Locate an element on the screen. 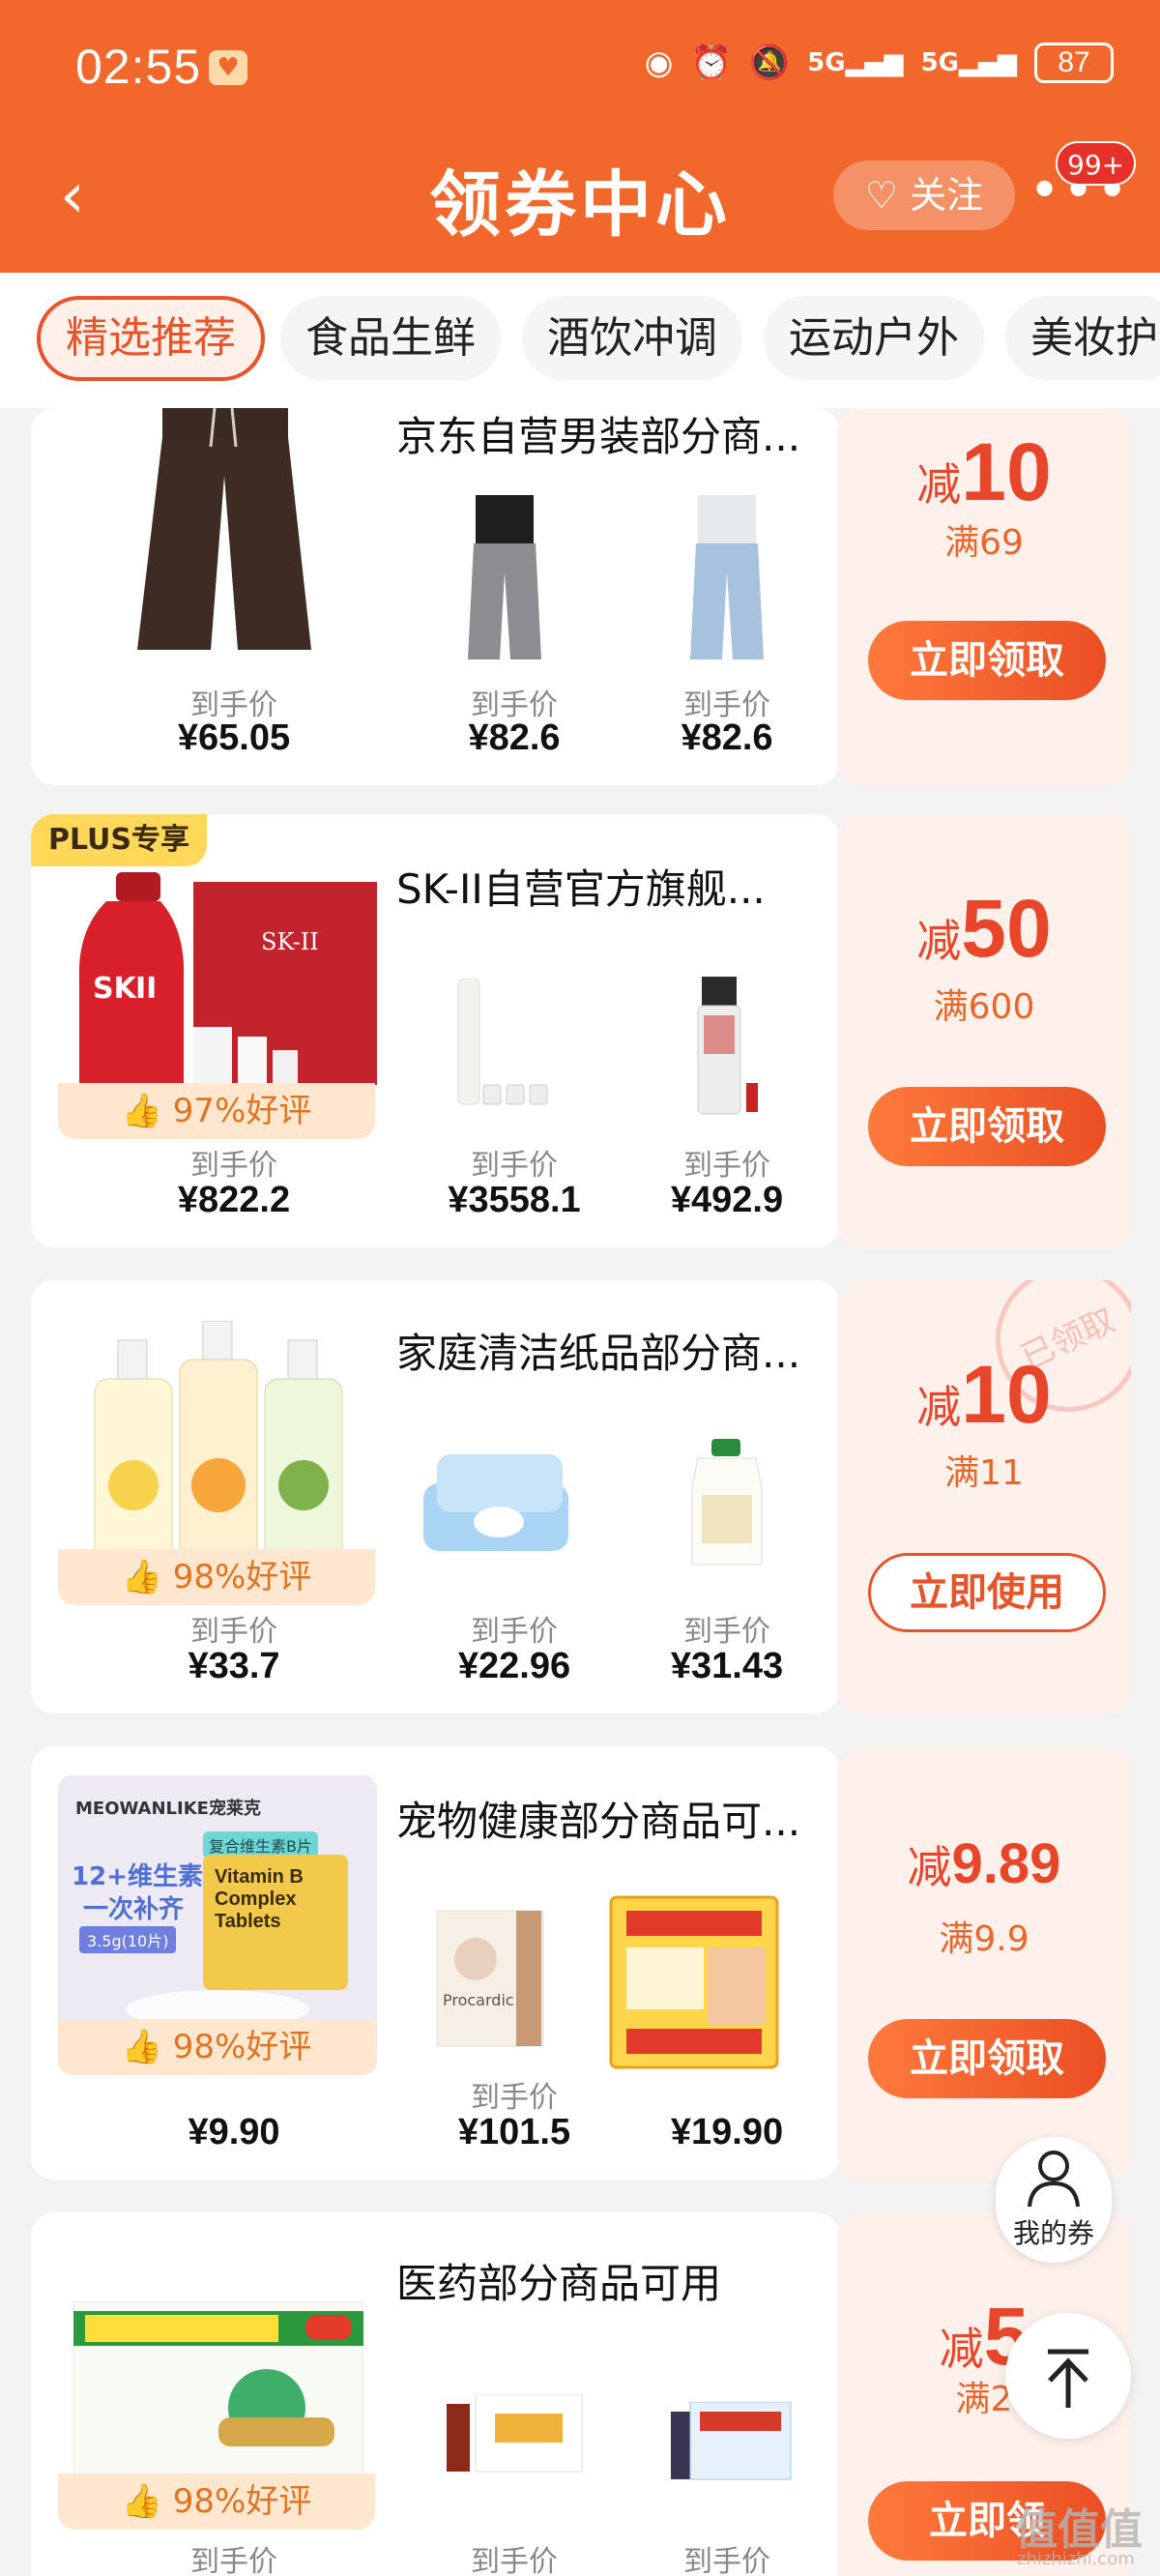  user-icon is located at coordinates (1054, 2179).